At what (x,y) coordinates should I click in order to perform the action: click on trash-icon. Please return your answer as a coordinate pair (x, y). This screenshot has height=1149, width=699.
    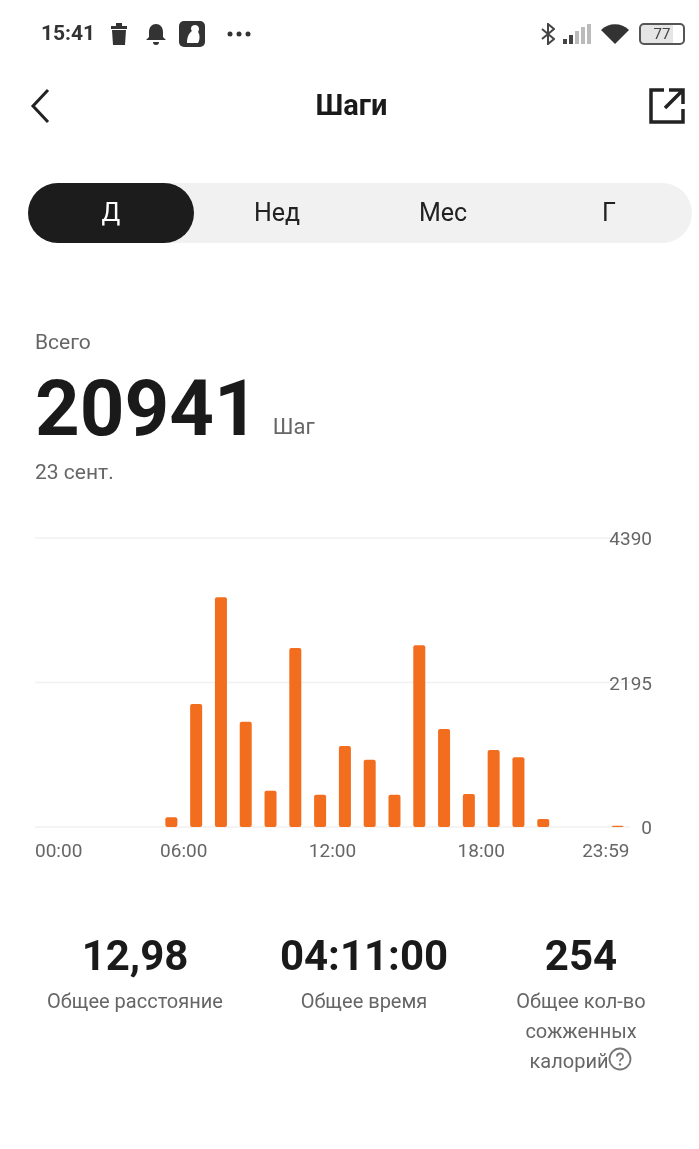
    Looking at the image, I should click on (119, 34).